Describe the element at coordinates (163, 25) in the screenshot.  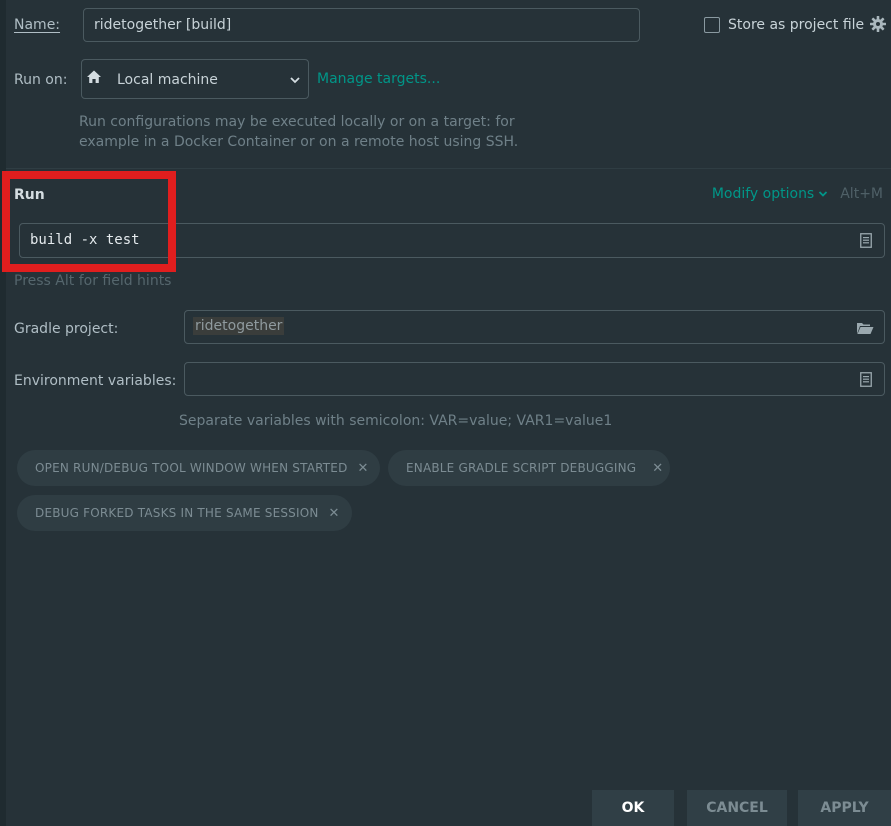
I see `name-field-value: ridetogether [build]` at that location.